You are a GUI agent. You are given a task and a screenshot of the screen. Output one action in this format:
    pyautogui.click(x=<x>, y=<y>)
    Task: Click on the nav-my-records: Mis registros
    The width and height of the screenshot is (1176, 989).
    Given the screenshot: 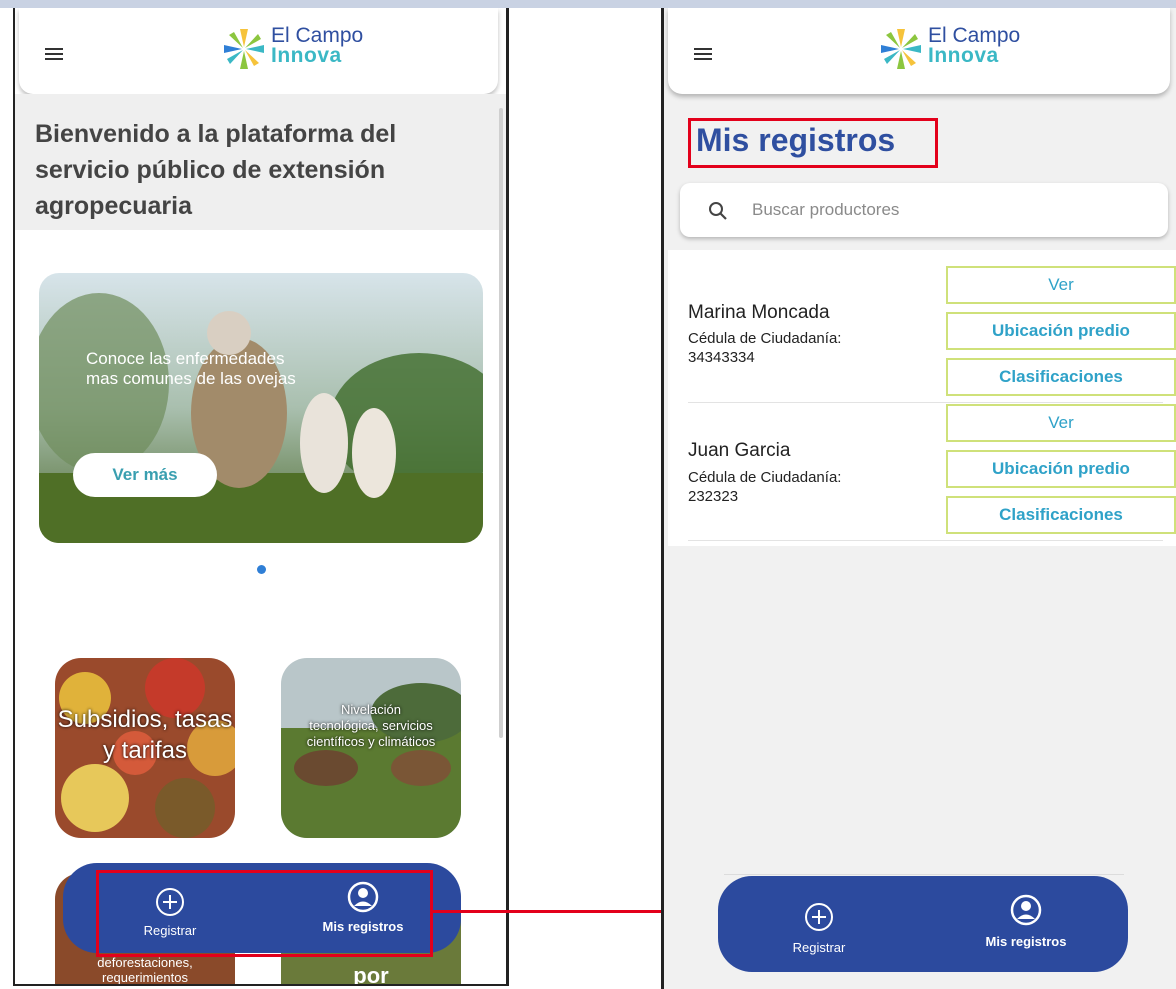 What is the action you would take?
    pyautogui.click(x=1026, y=921)
    